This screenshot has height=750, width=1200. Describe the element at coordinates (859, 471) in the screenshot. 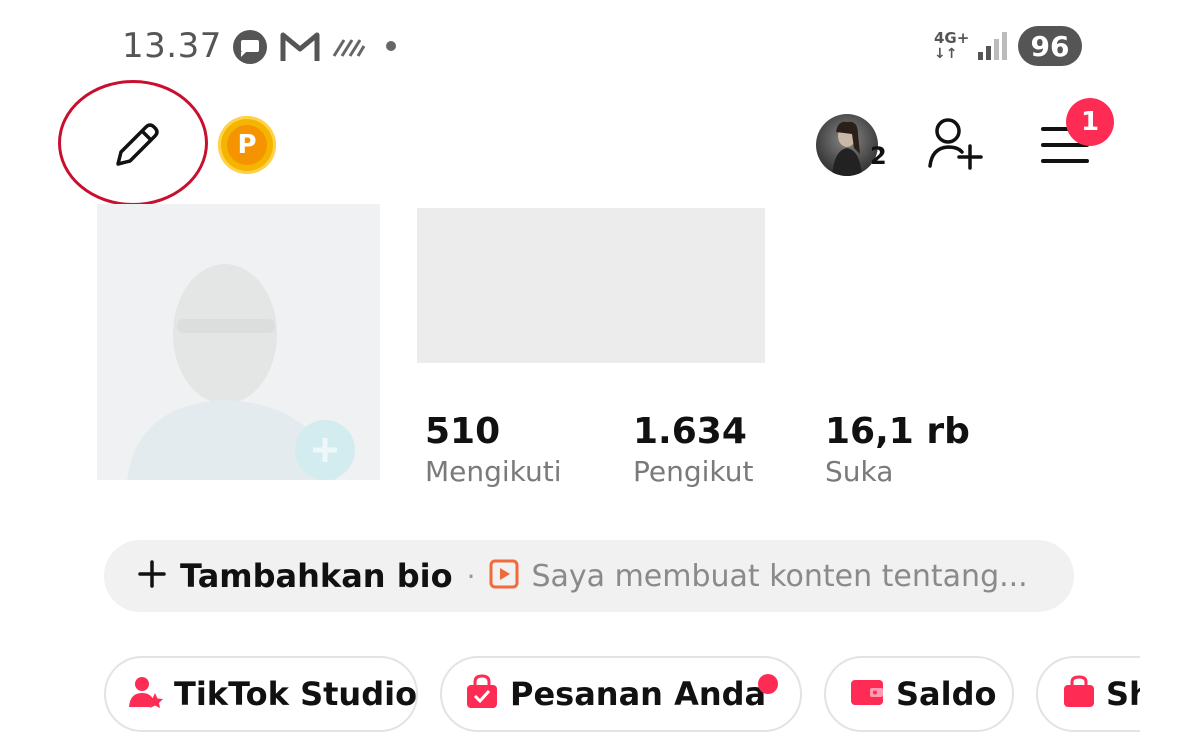

I see `stat-likes-label: Suka` at that location.